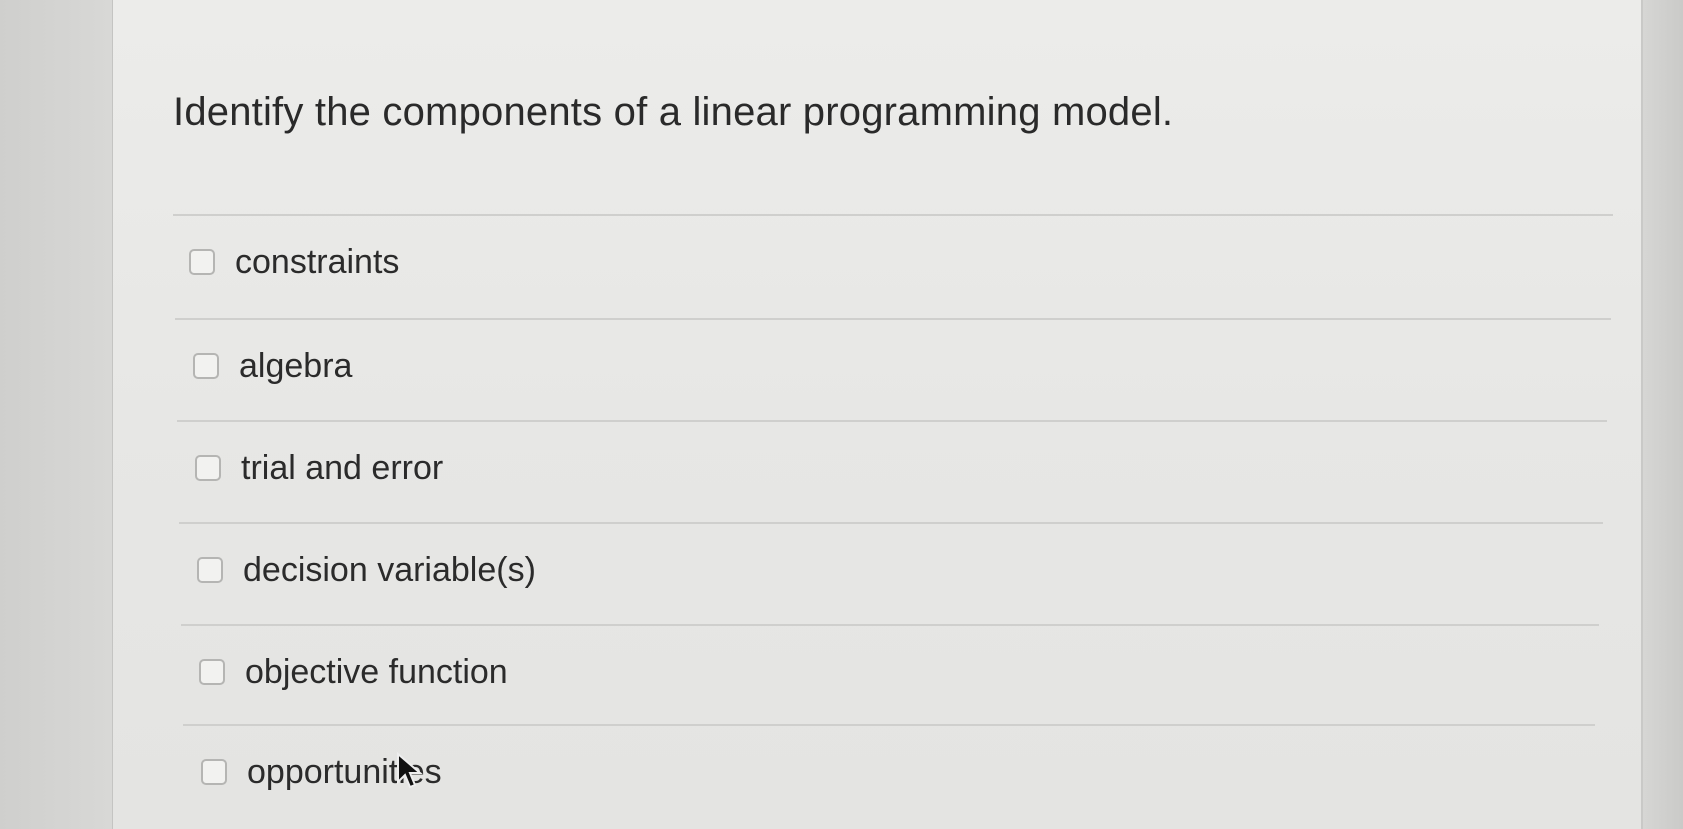 The width and height of the screenshot is (1683, 829). Describe the element at coordinates (1663, 414) in the screenshot. I see `right-margin` at that location.